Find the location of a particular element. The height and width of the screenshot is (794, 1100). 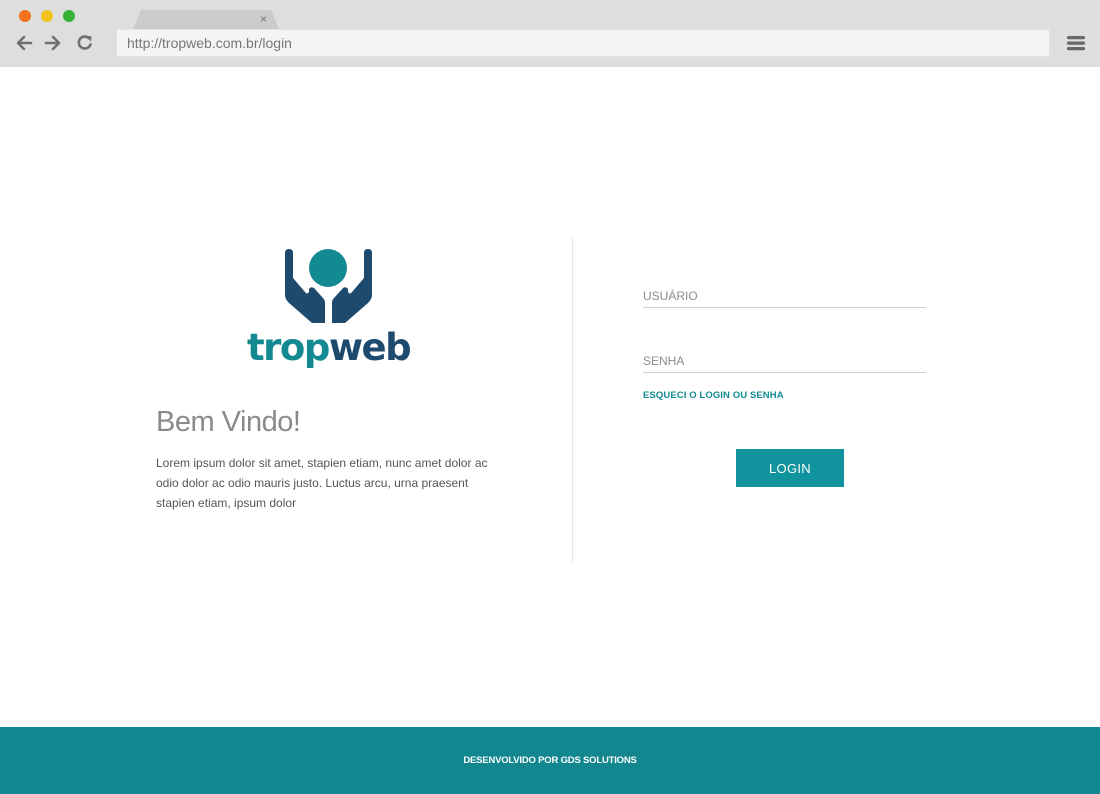

logo-text-trop: trop is located at coordinates (288, 347).